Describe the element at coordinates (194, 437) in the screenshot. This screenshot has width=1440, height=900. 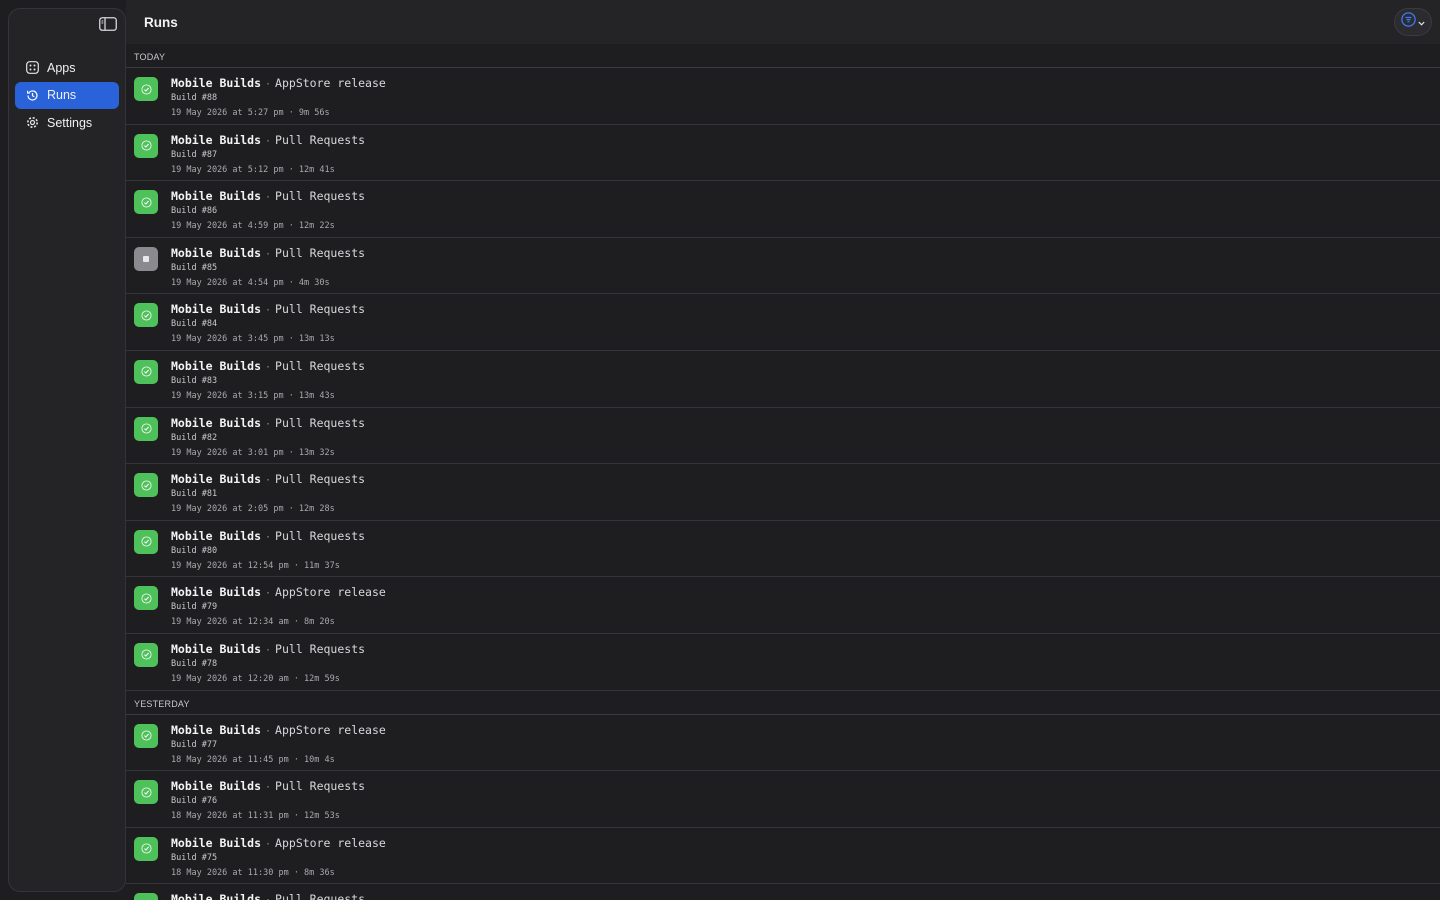
I see `run-build-number: Build #82` at that location.